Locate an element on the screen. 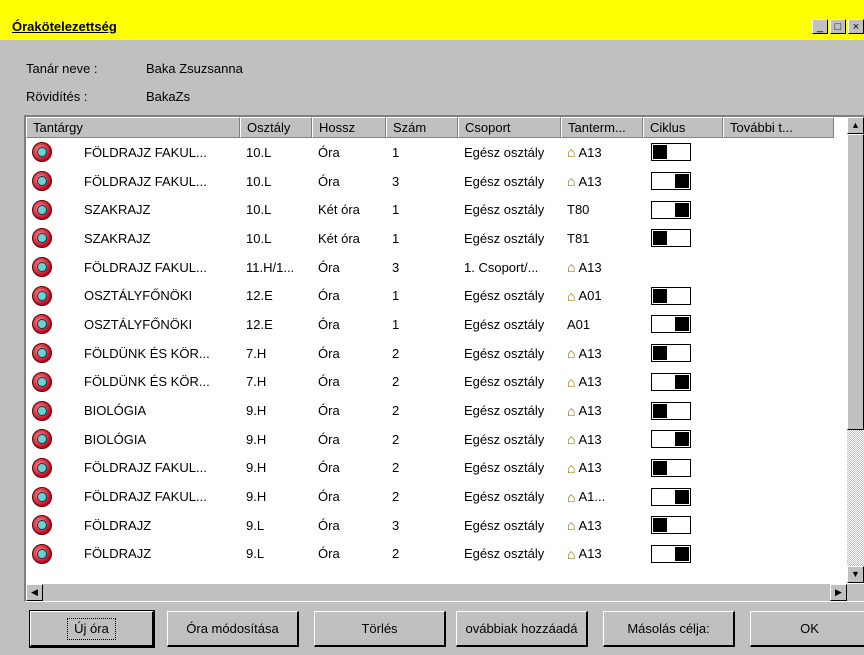 This screenshot has height=655, width=864. column-header-length: Hossz is located at coordinates (349, 127).